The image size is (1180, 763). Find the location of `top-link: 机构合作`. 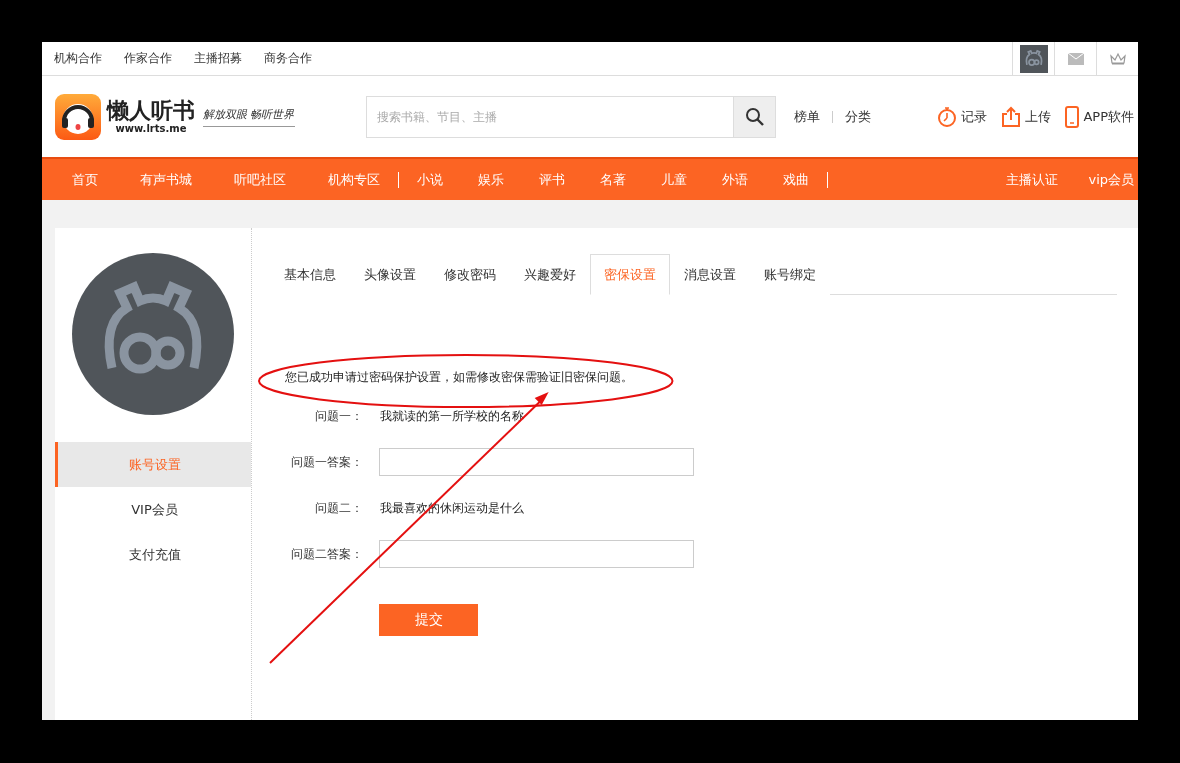

top-link: 机构合作 is located at coordinates (78, 58).